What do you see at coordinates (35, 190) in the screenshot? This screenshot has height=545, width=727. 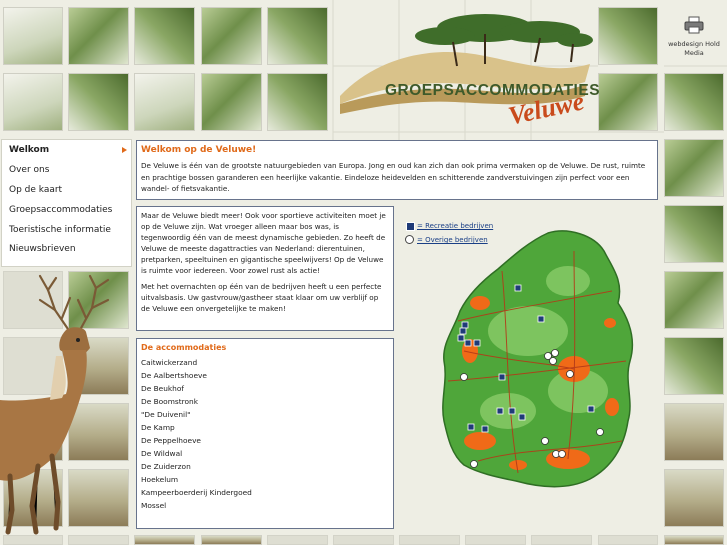 I see `nav-item-op-de-kaart: Op de kaart` at bounding box center [35, 190].